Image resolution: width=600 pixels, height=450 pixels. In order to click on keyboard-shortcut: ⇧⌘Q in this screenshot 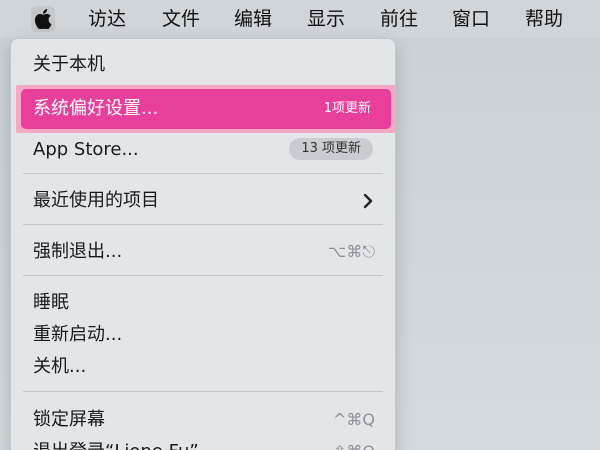, I will do `click(354, 443)`.